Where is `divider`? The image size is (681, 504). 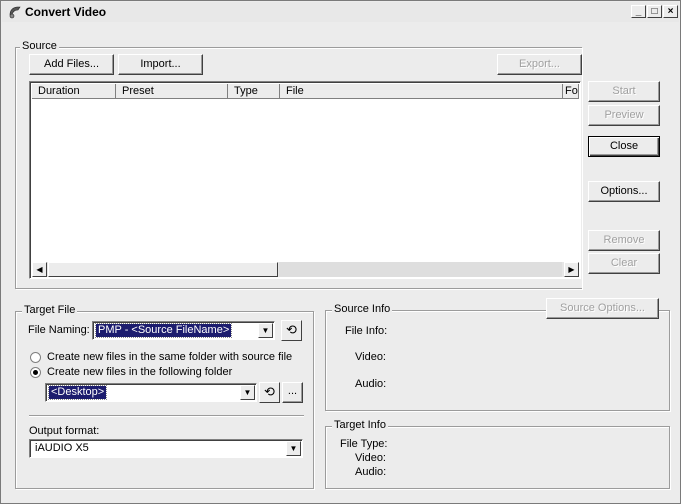 divider is located at coordinates (166, 415).